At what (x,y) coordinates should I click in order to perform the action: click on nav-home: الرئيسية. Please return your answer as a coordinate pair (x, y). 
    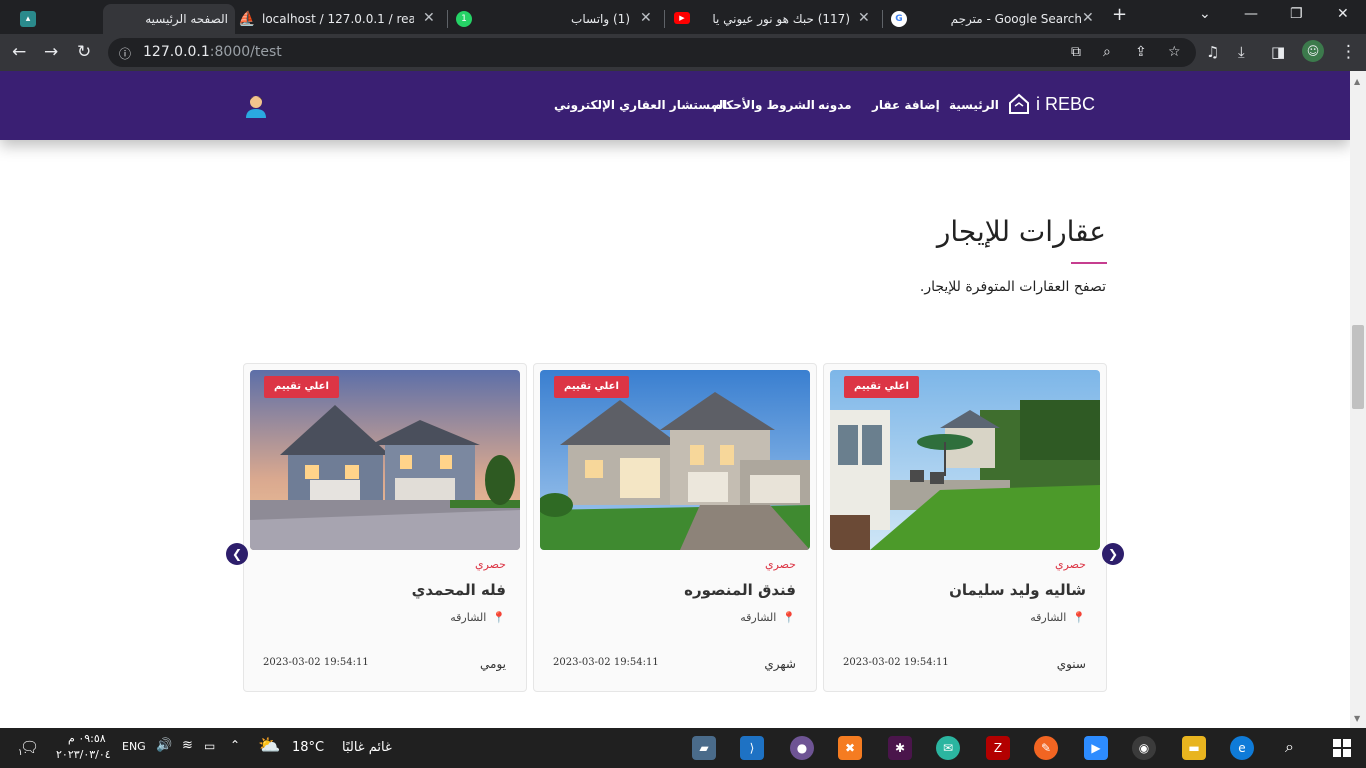
    Looking at the image, I should click on (974, 105).